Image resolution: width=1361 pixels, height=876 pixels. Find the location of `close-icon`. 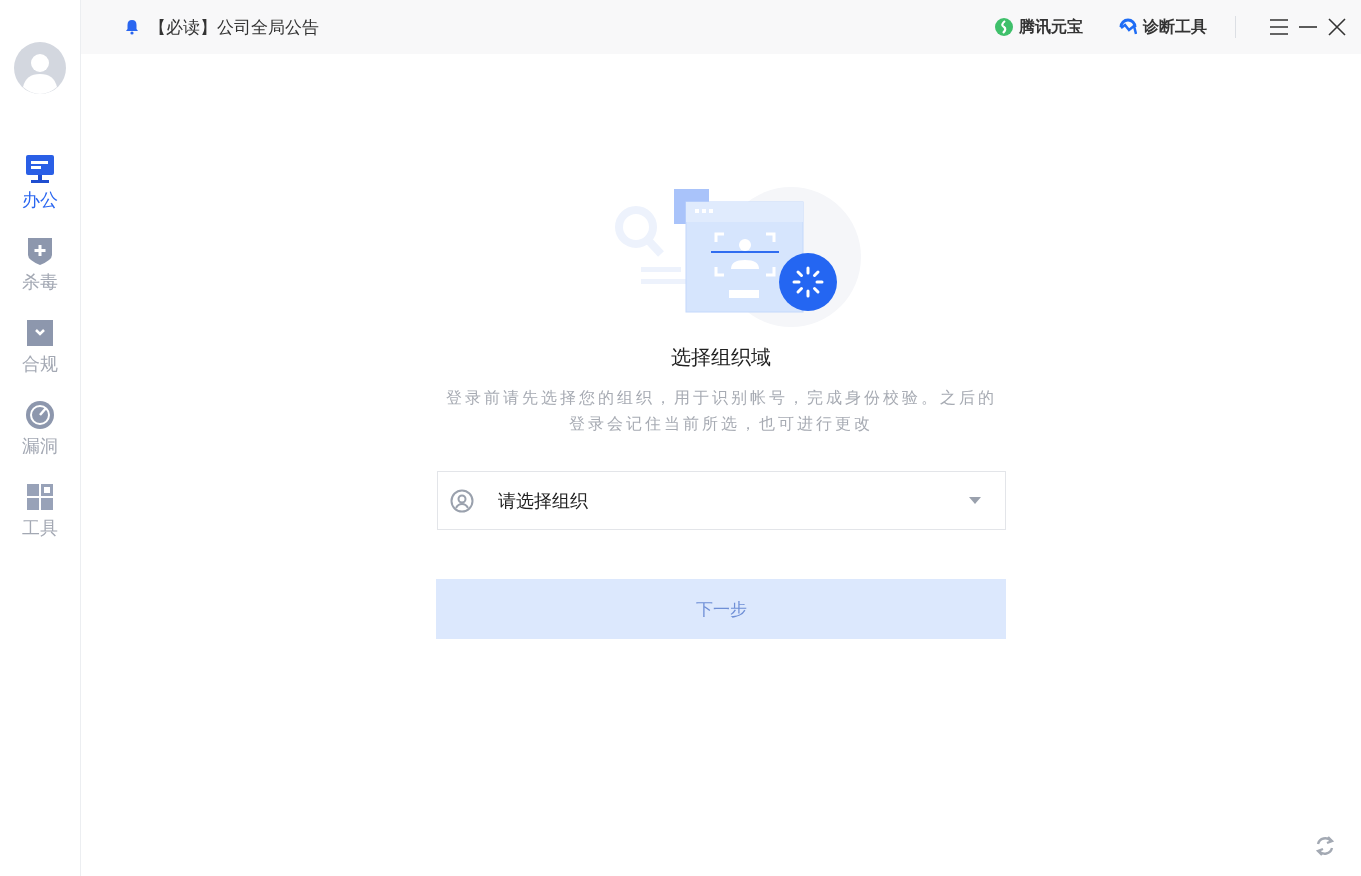

close-icon is located at coordinates (1337, 27).